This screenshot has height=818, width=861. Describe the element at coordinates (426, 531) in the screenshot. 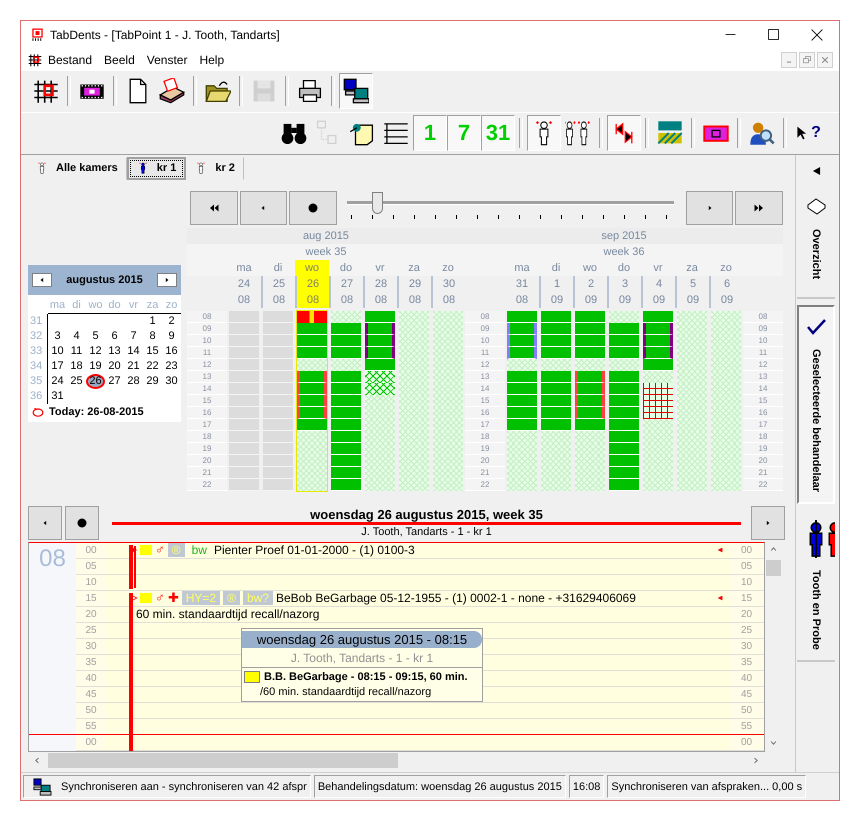

I see `practitioner-label: J. Tooth, Tandarts - 1 - kr 1` at that location.